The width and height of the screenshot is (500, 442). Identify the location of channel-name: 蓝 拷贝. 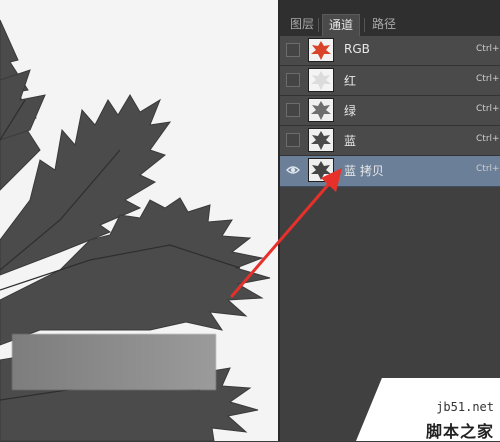
(364, 171).